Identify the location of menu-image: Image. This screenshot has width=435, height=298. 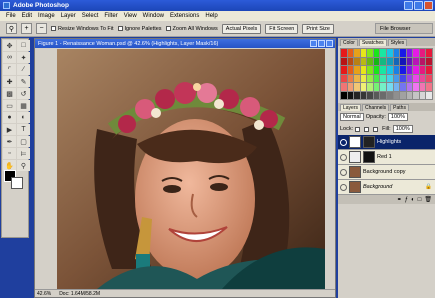
(46, 16).